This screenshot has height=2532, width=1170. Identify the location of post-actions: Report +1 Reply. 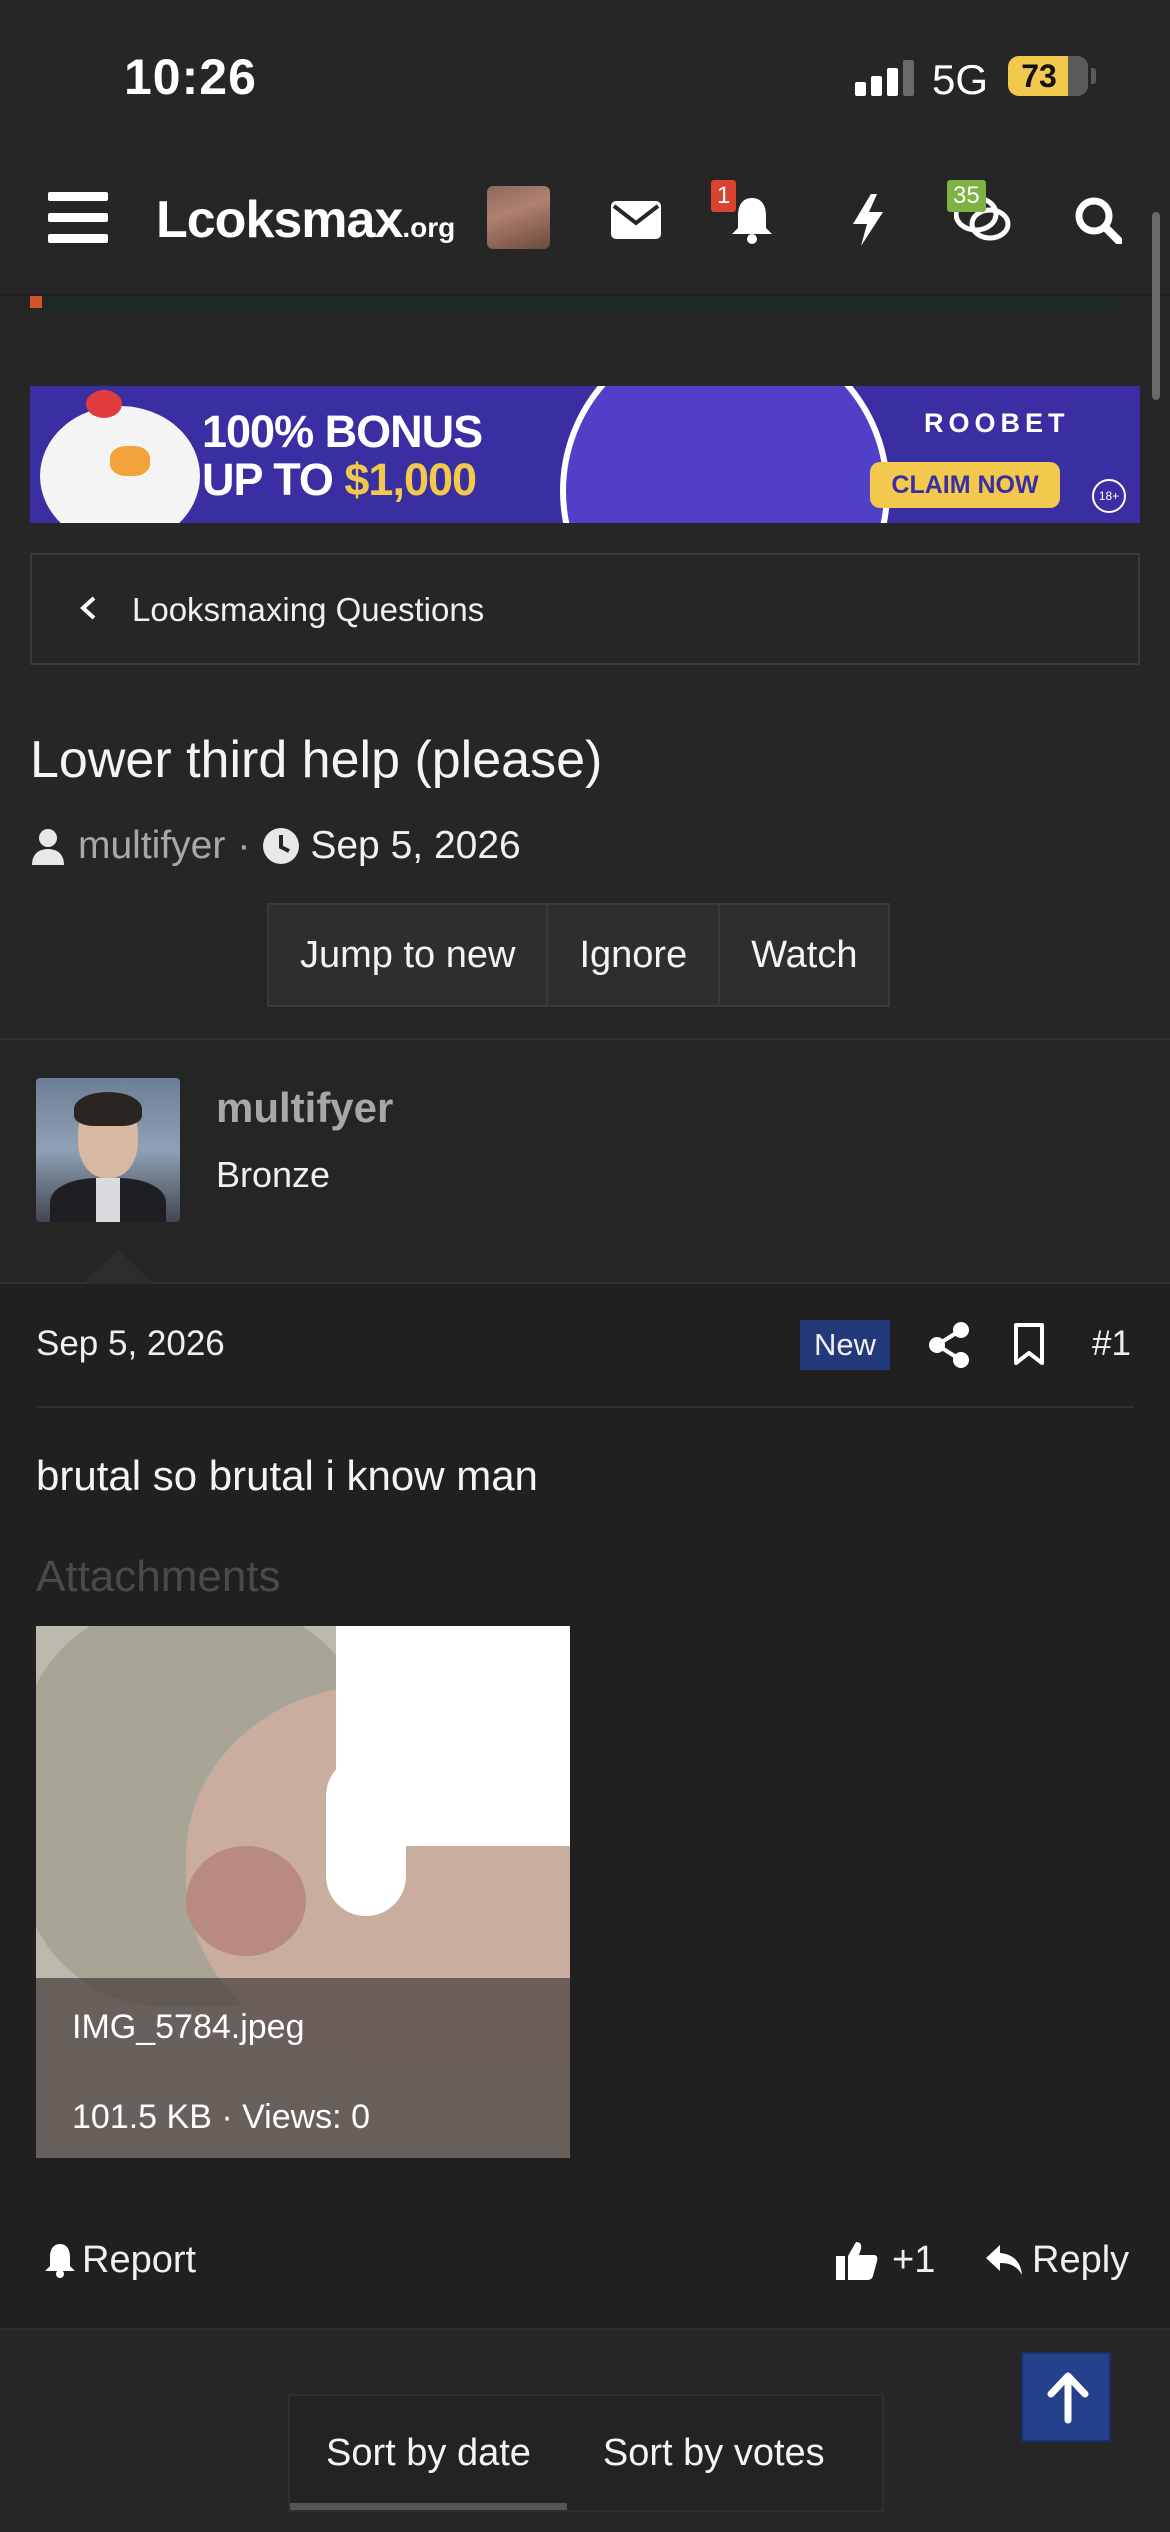
(585, 2260).